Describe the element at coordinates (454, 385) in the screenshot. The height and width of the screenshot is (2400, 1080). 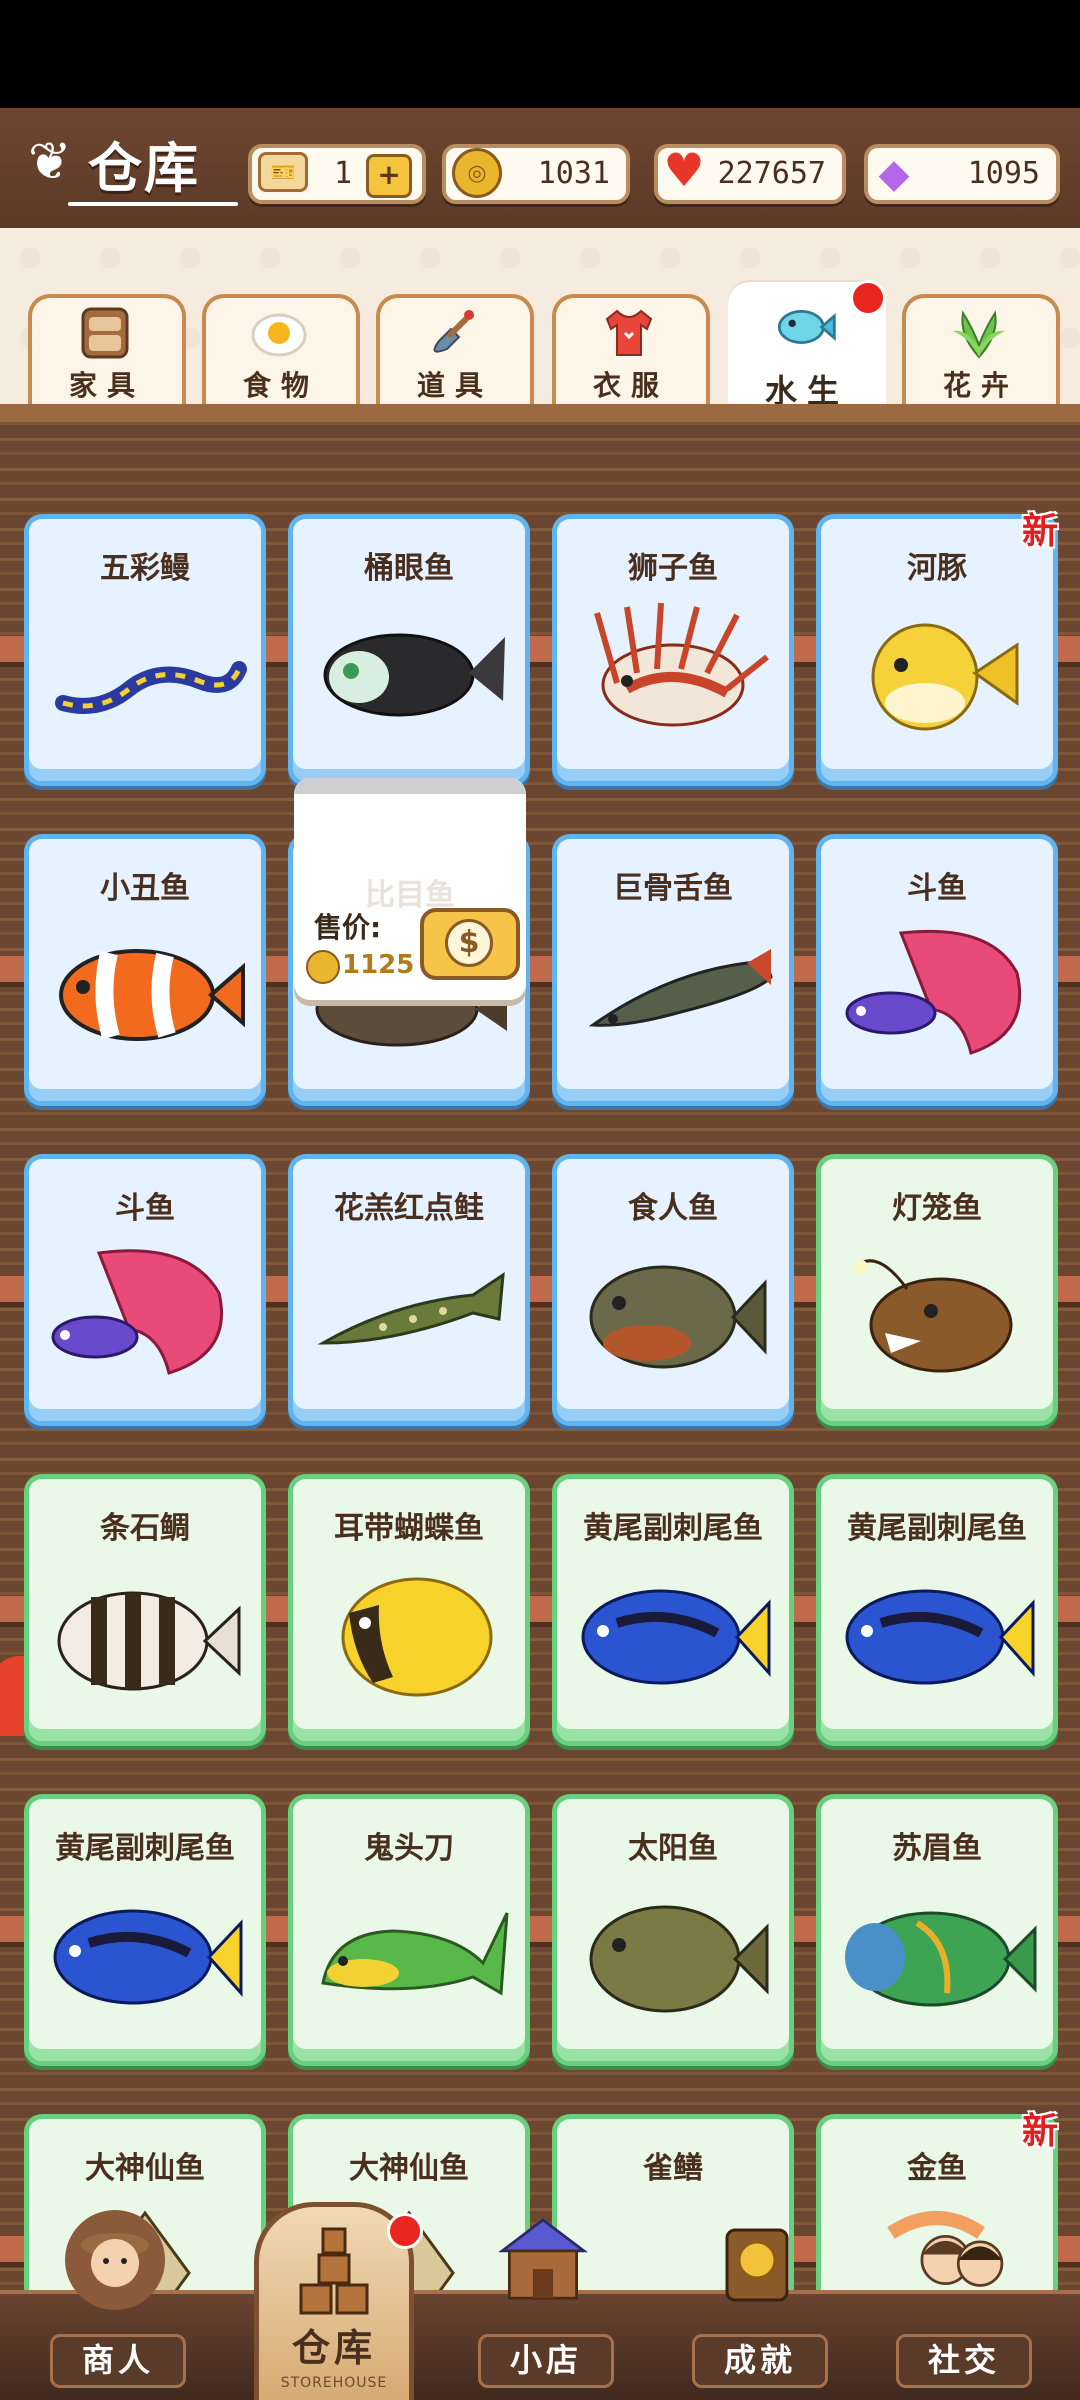
I see `tab-label: 道具` at that location.